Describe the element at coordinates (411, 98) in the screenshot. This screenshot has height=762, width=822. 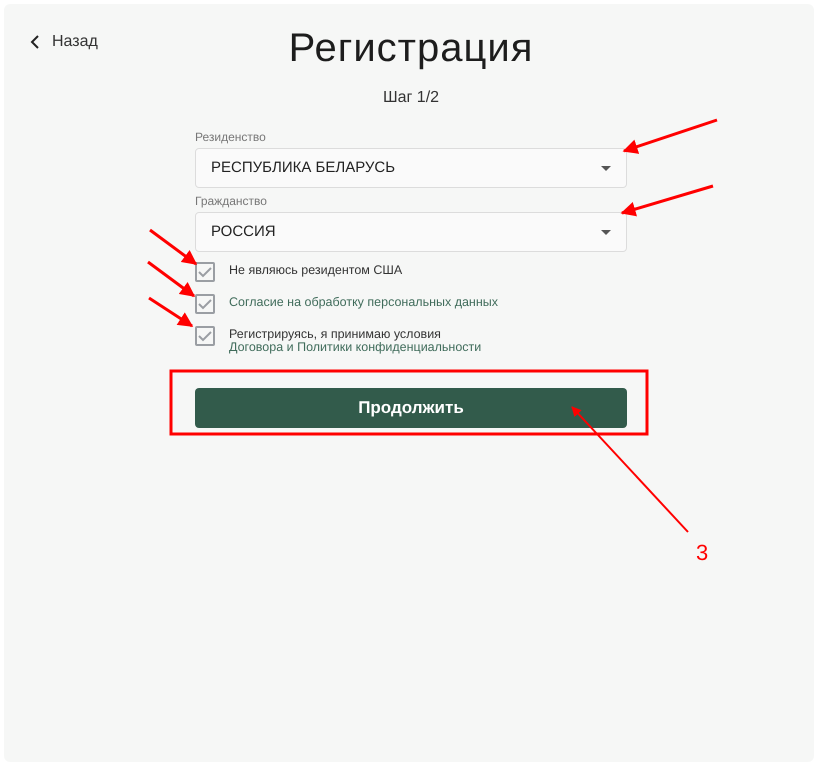
I see `step-indicator: Шаг 1/2` at that location.